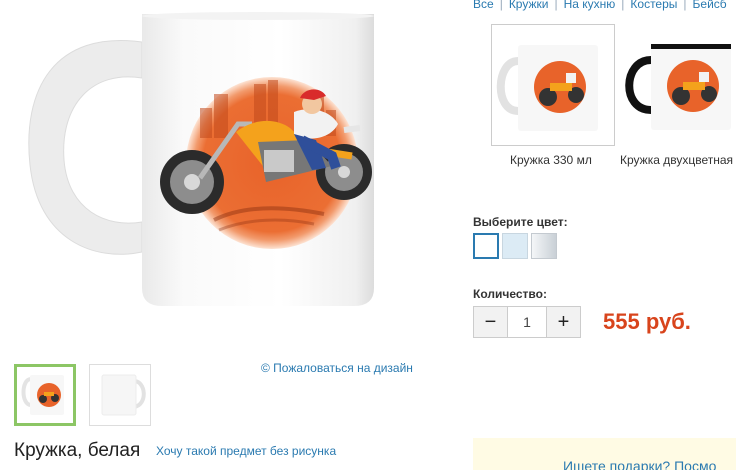  Describe the element at coordinates (544, 246) in the screenshot. I see `color-swatch-silver` at that location.